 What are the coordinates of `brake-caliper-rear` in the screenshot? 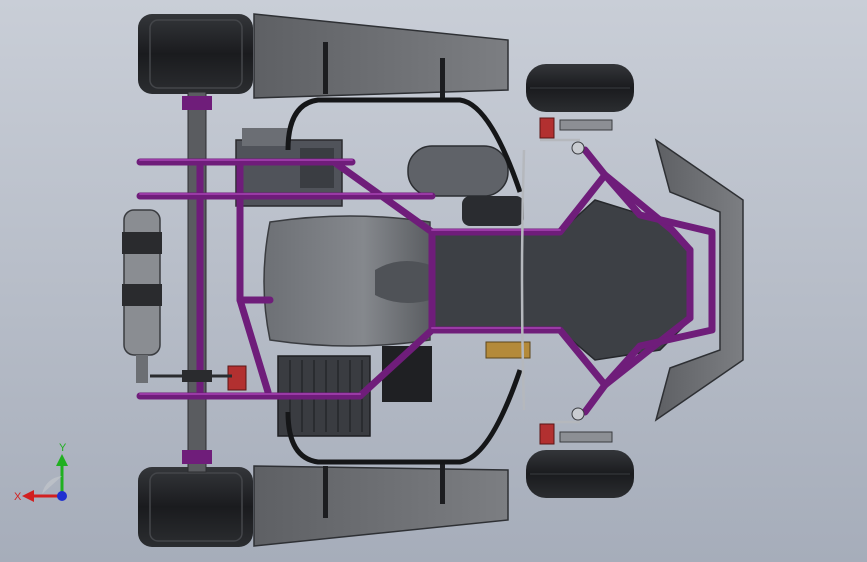 It's located at (237, 378).